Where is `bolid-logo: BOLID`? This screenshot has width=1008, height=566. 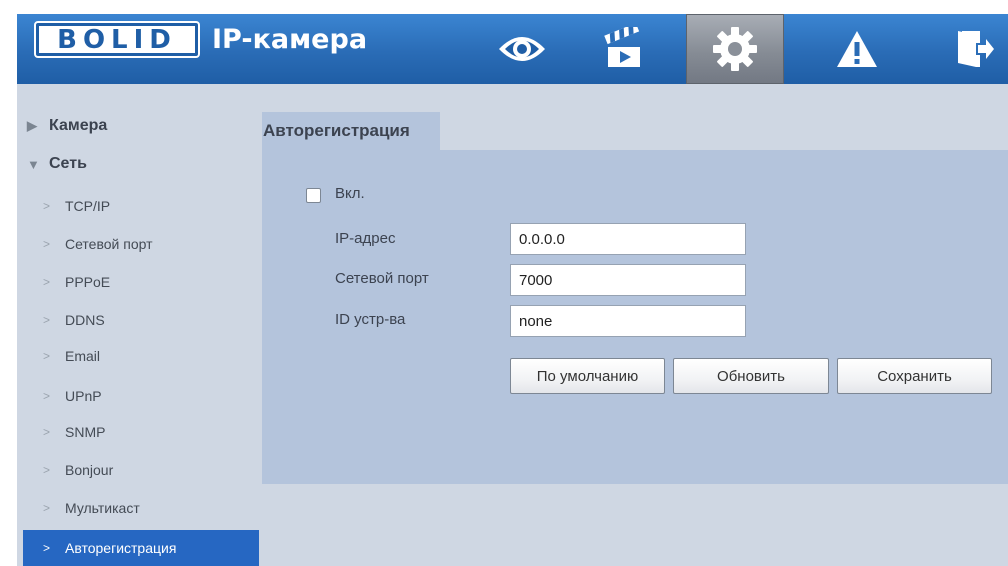
bolid-logo: BOLID is located at coordinates (117, 39).